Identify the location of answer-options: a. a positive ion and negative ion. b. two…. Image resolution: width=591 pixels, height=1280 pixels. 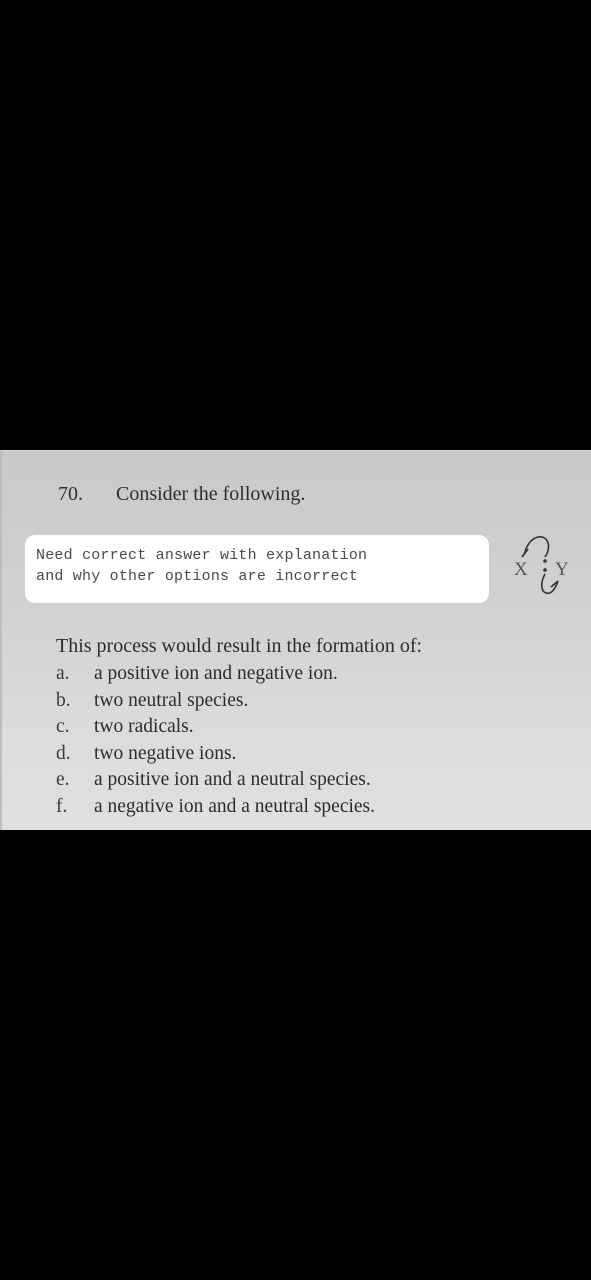
(215, 741).